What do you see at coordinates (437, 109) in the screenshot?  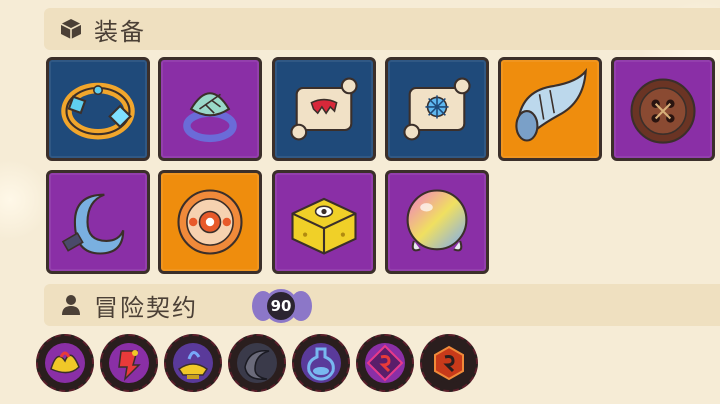 I see `scroll-blue-icon` at bounding box center [437, 109].